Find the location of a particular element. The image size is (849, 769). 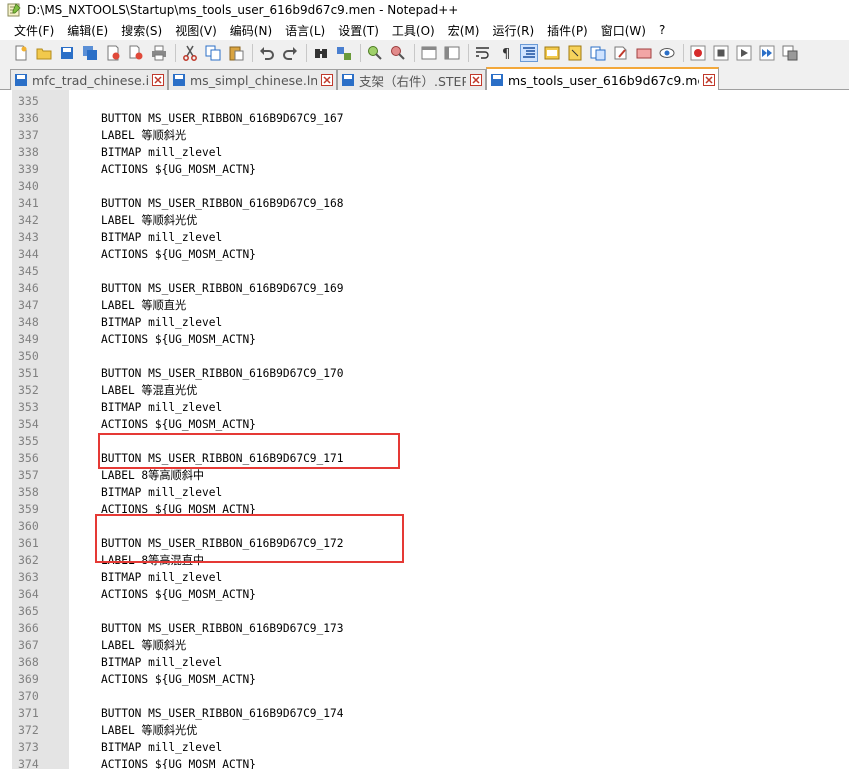

line-text: BUTTON MS_USER_RIBBON_616B9D67C9_168 is located at coordinates (222, 203).